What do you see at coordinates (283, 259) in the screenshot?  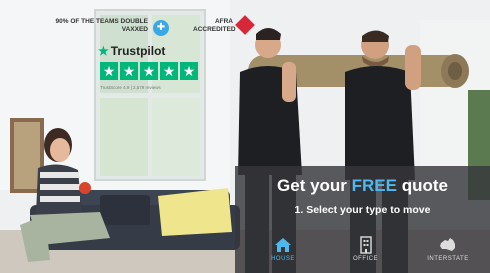 I see `move-type-label: HOUSE` at bounding box center [283, 259].